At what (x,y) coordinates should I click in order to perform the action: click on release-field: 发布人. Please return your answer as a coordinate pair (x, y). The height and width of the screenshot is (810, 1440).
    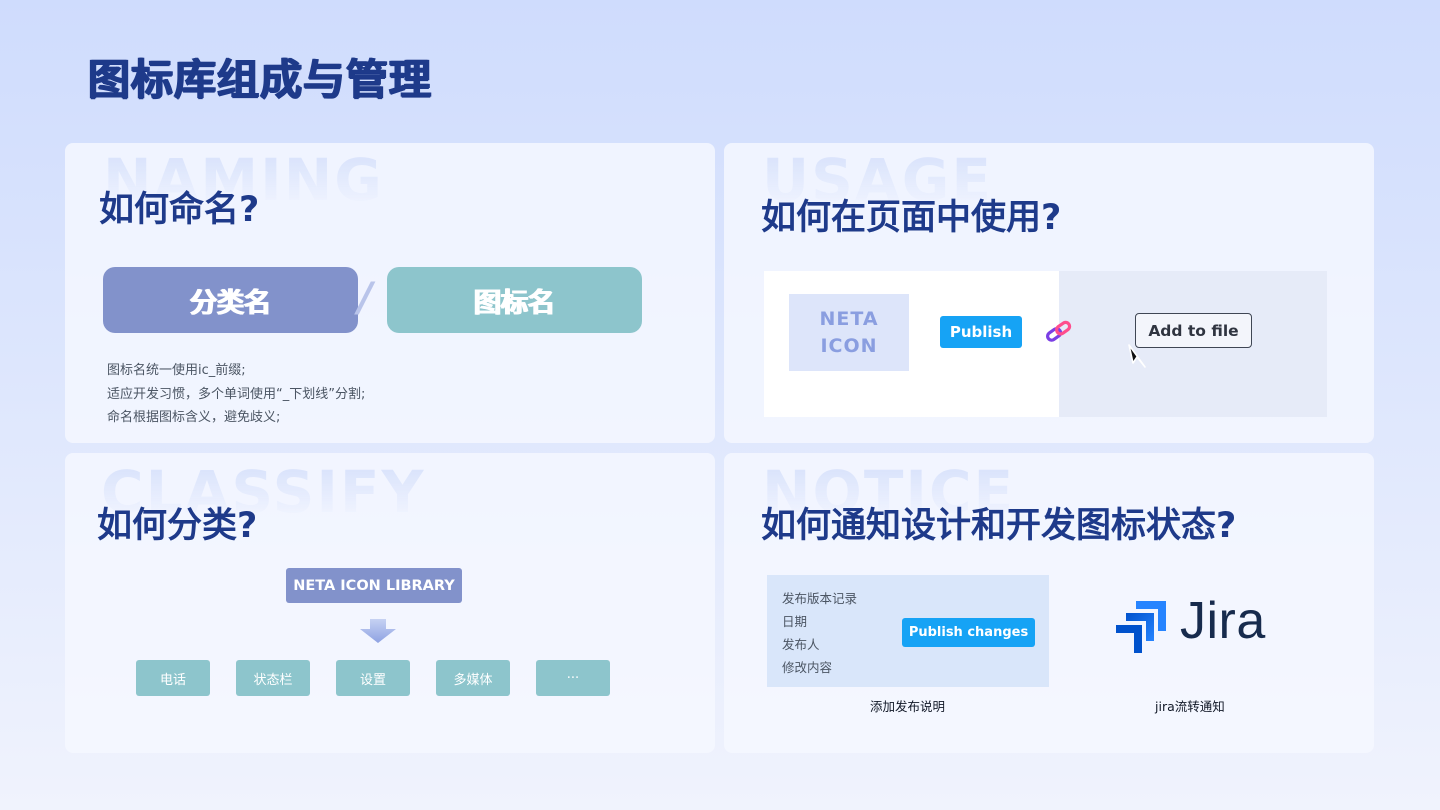
    Looking at the image, I should click on (801, 644).